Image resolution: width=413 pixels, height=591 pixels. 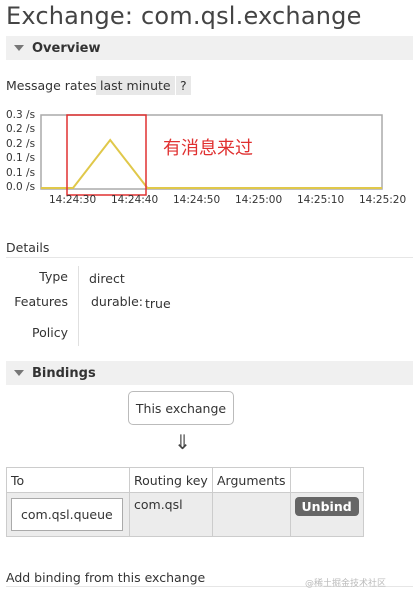 What do you see at coordinates (50, 332) in the screenshot?
I see `policy-key: Policy` at bounding box center [50, 332].